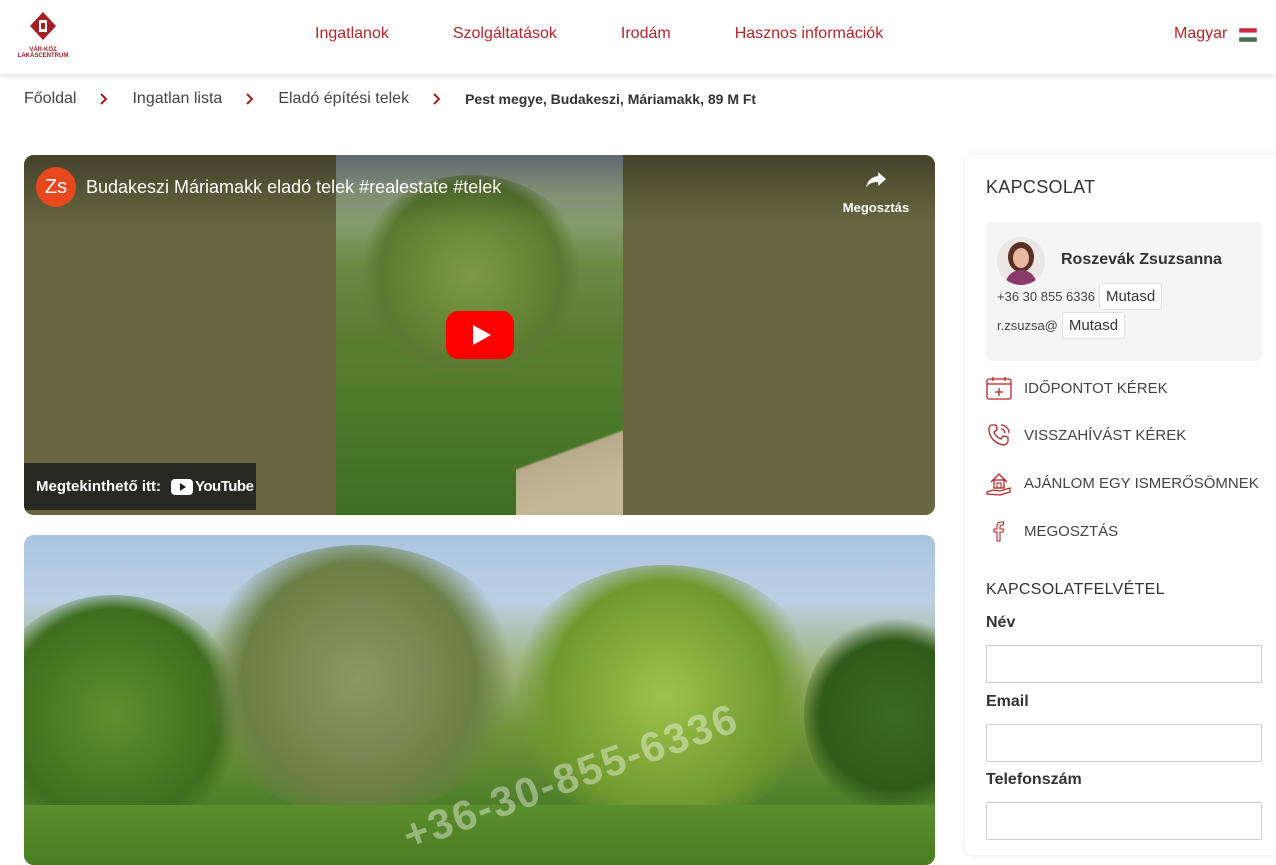 This screenshot has height=865, width=1276. I want to click on nav-ingatlanok: Ingatlanok, so click(352, 34).